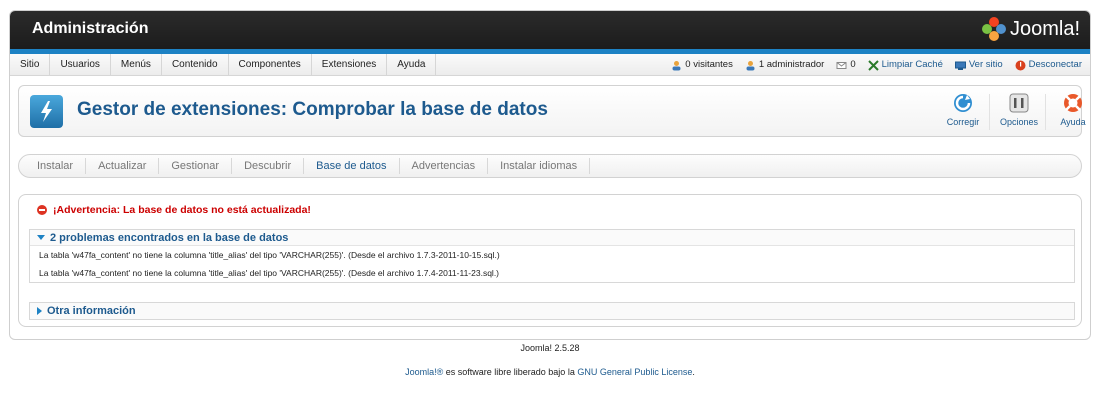 Image resolution: width=1100 pixels, height=402 pixels. Describe the element at coordinates (963, 122) in the screenshot. I see `fix-label: Corregir` at that location.